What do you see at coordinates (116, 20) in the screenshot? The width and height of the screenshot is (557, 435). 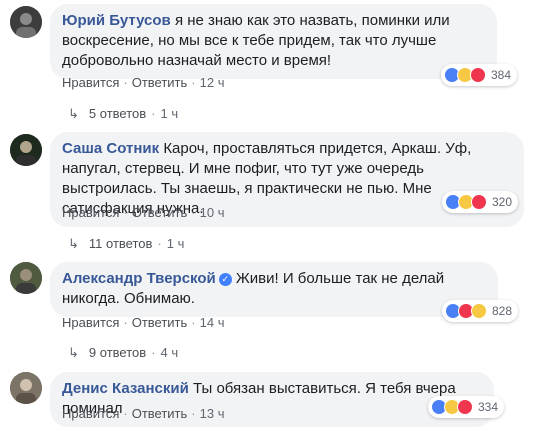 I see `comment-author: Юрий Бутусов` at bounding box center [116, 20].